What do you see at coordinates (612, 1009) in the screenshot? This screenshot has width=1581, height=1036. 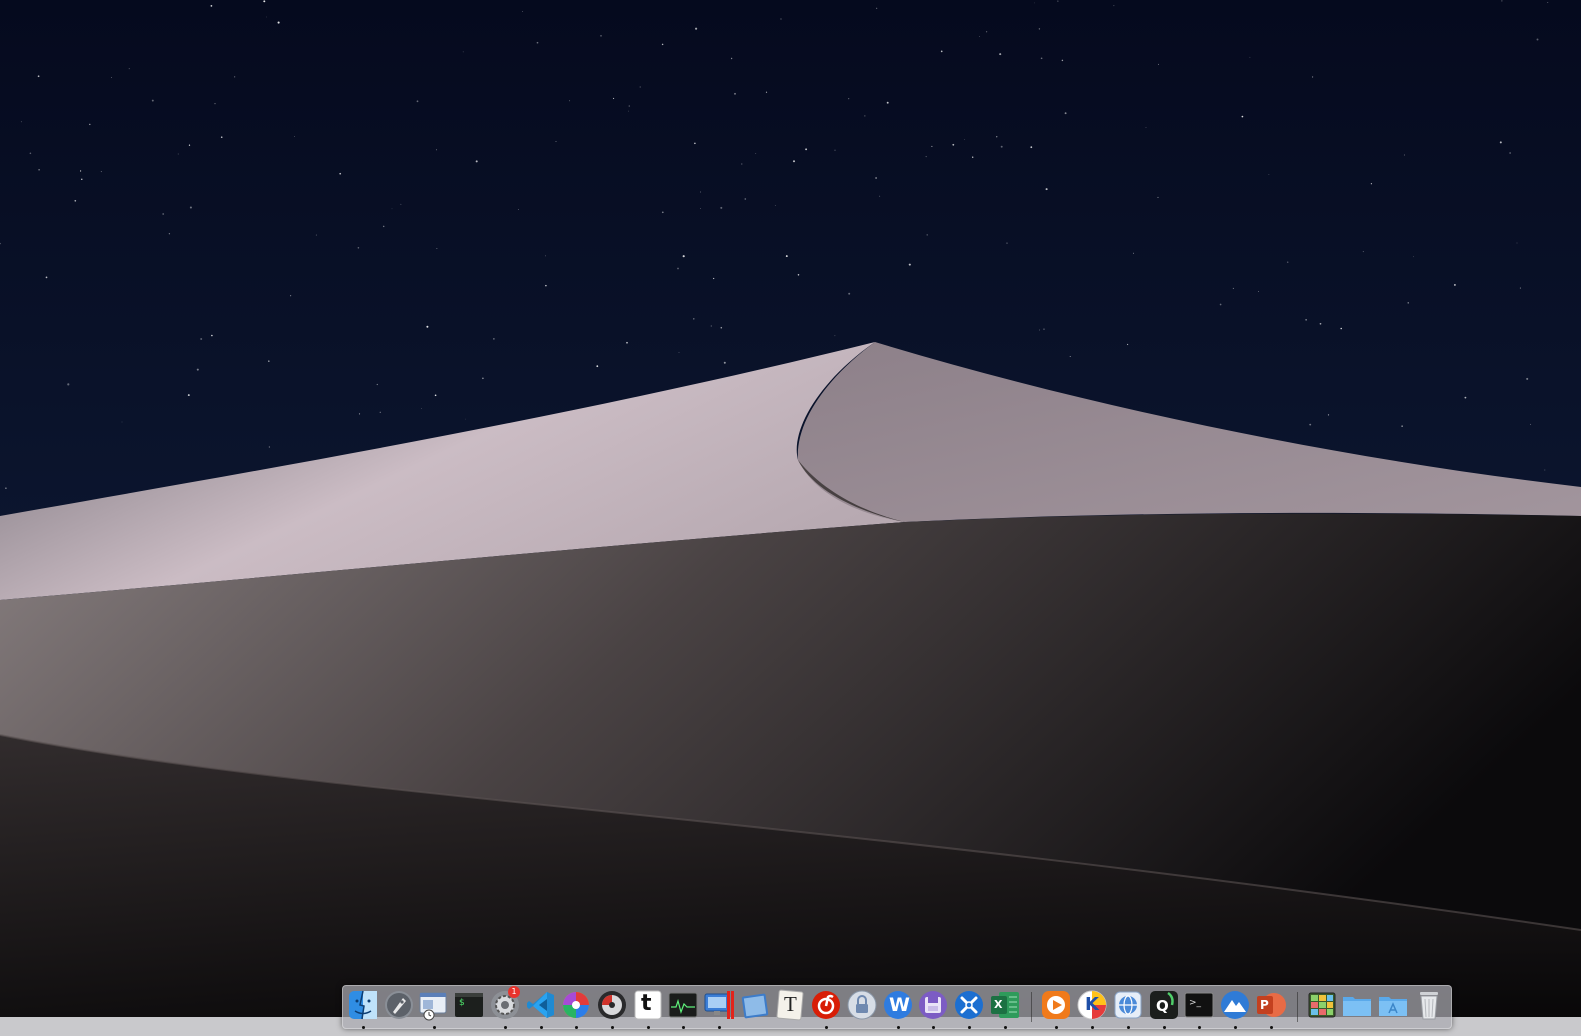 I see `disk-utility-icon` at bounding box center [612, 1009].